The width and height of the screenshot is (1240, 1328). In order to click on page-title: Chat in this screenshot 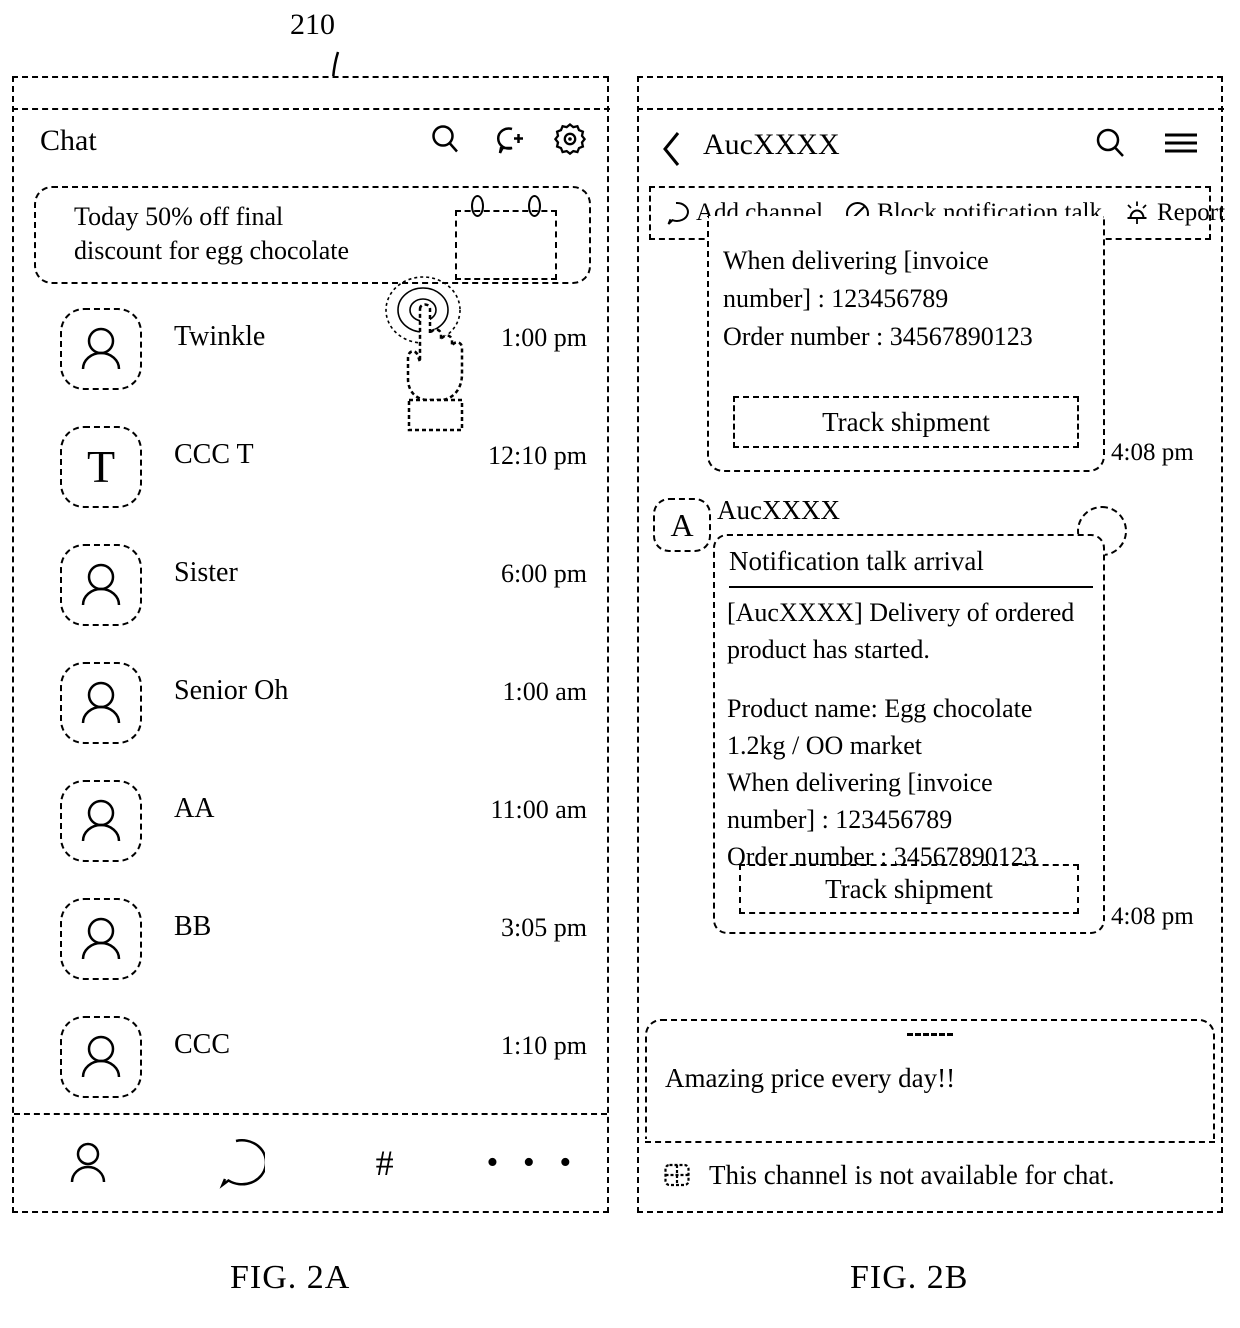, I will do `click(68, 140)`.